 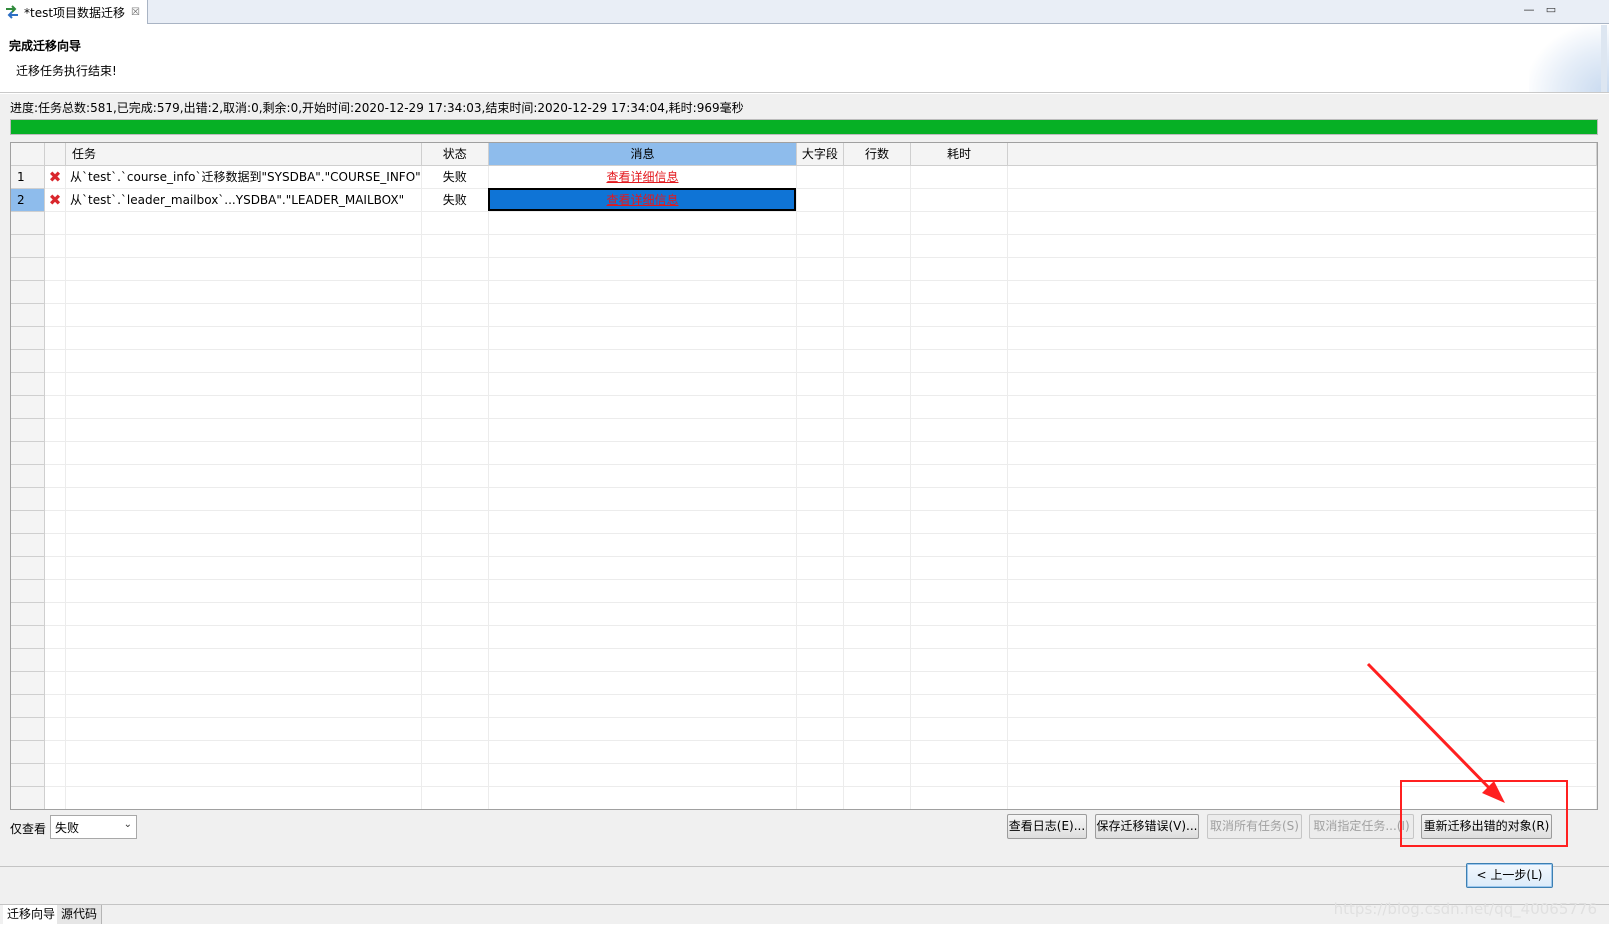 What do you see at coordinates (1254, 826) in the screenshot?
I see `cancel-all-button: 取消所有任务(S)` at bounding box center [1254, 826].